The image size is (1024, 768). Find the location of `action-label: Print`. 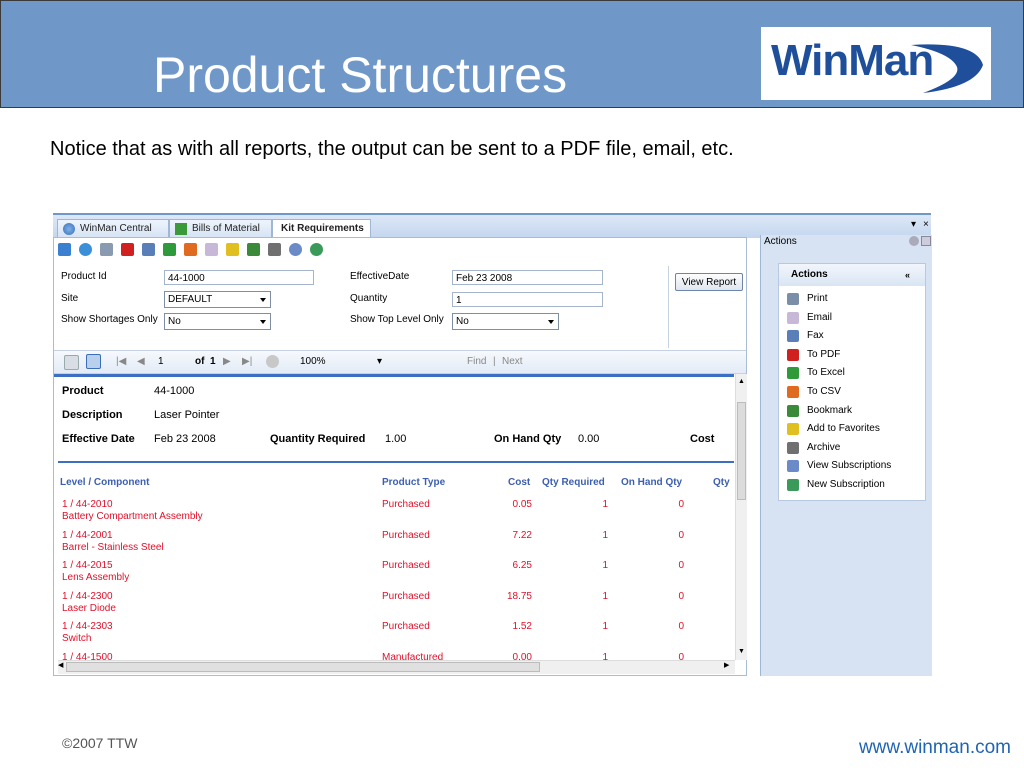

action-label: Print is located at coordinates (817, 298).